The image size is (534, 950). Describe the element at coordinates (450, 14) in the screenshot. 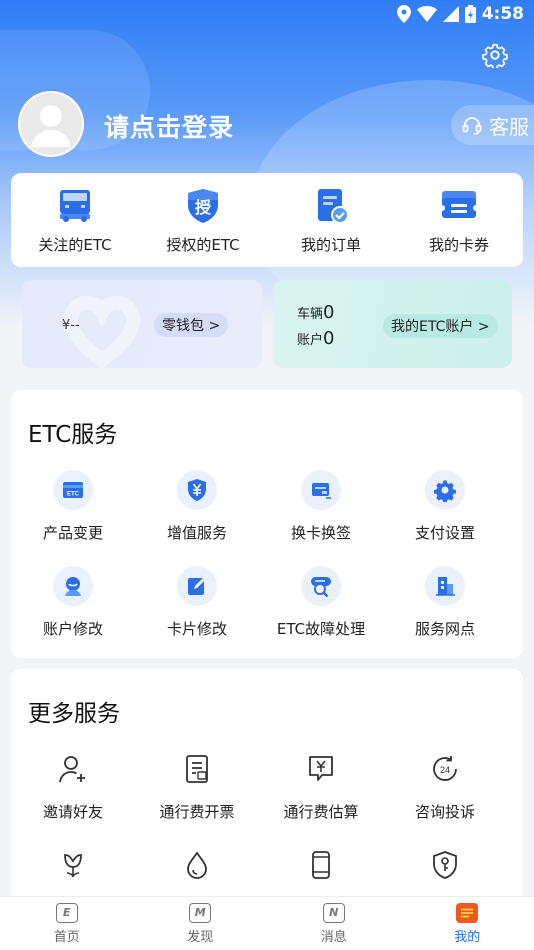

I see `signal-icon` at that location.